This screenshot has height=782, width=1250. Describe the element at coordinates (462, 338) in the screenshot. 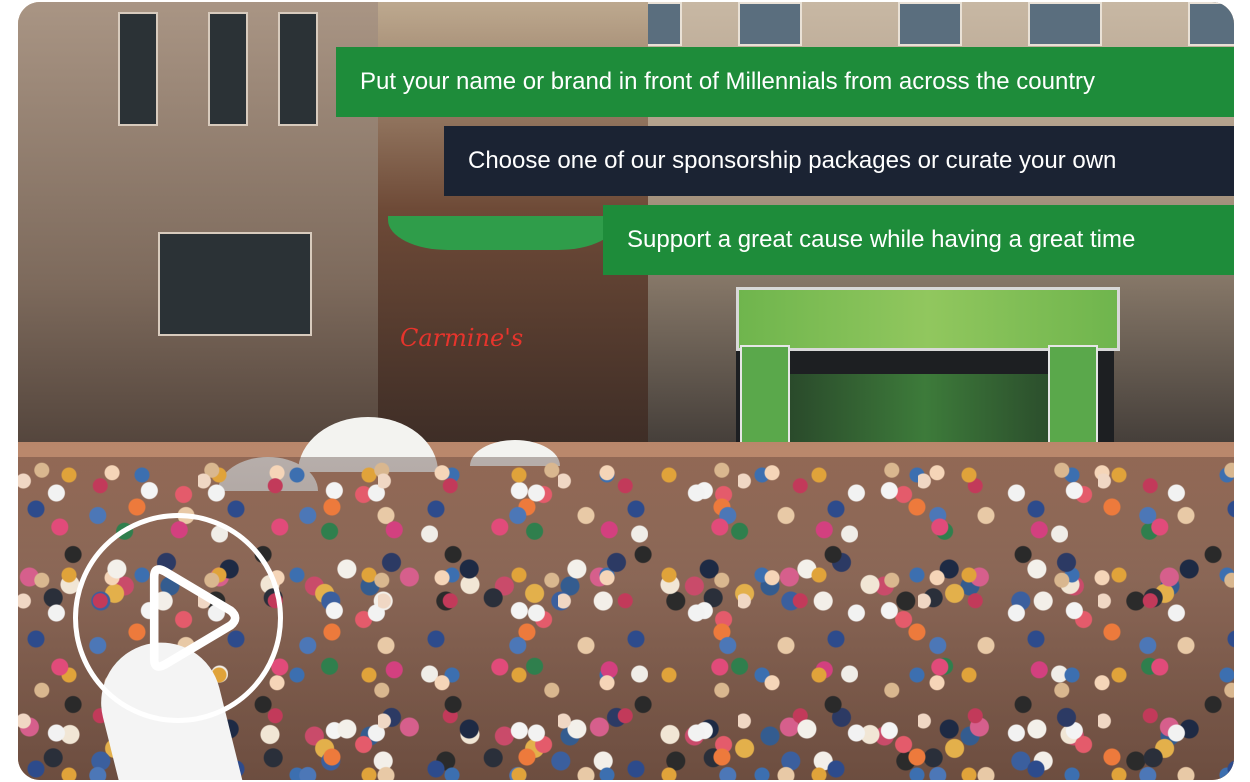

I see `scene-restaurant-sign: Carmine's` at that location.